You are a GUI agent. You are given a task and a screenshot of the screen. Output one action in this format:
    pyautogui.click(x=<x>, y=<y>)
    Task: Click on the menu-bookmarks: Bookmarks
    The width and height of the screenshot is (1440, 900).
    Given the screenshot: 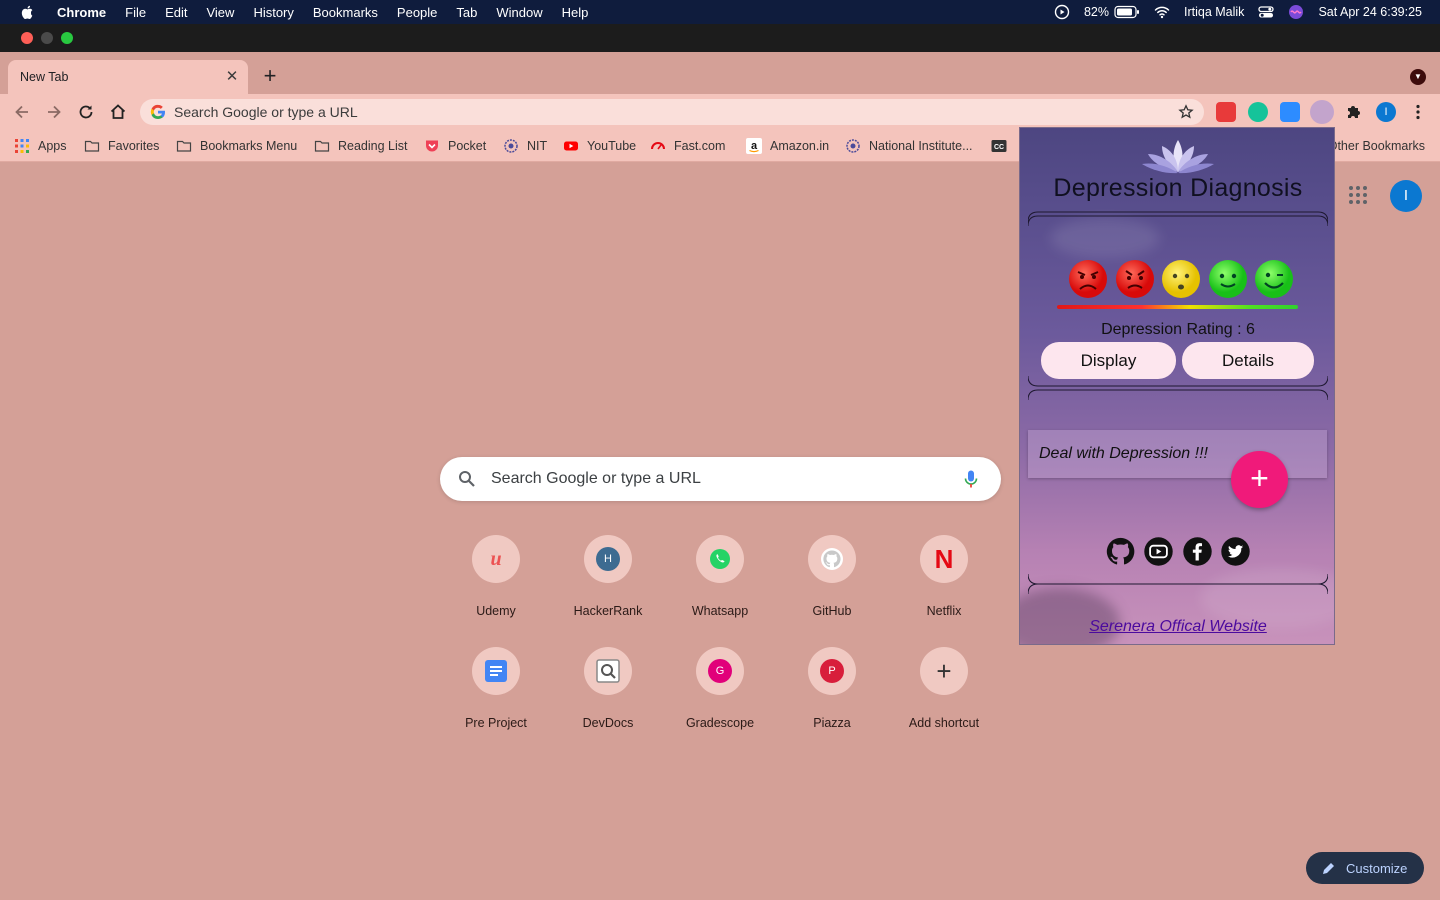 What is the action you would take?
    pyautogui.click(x=345, y=12)
    